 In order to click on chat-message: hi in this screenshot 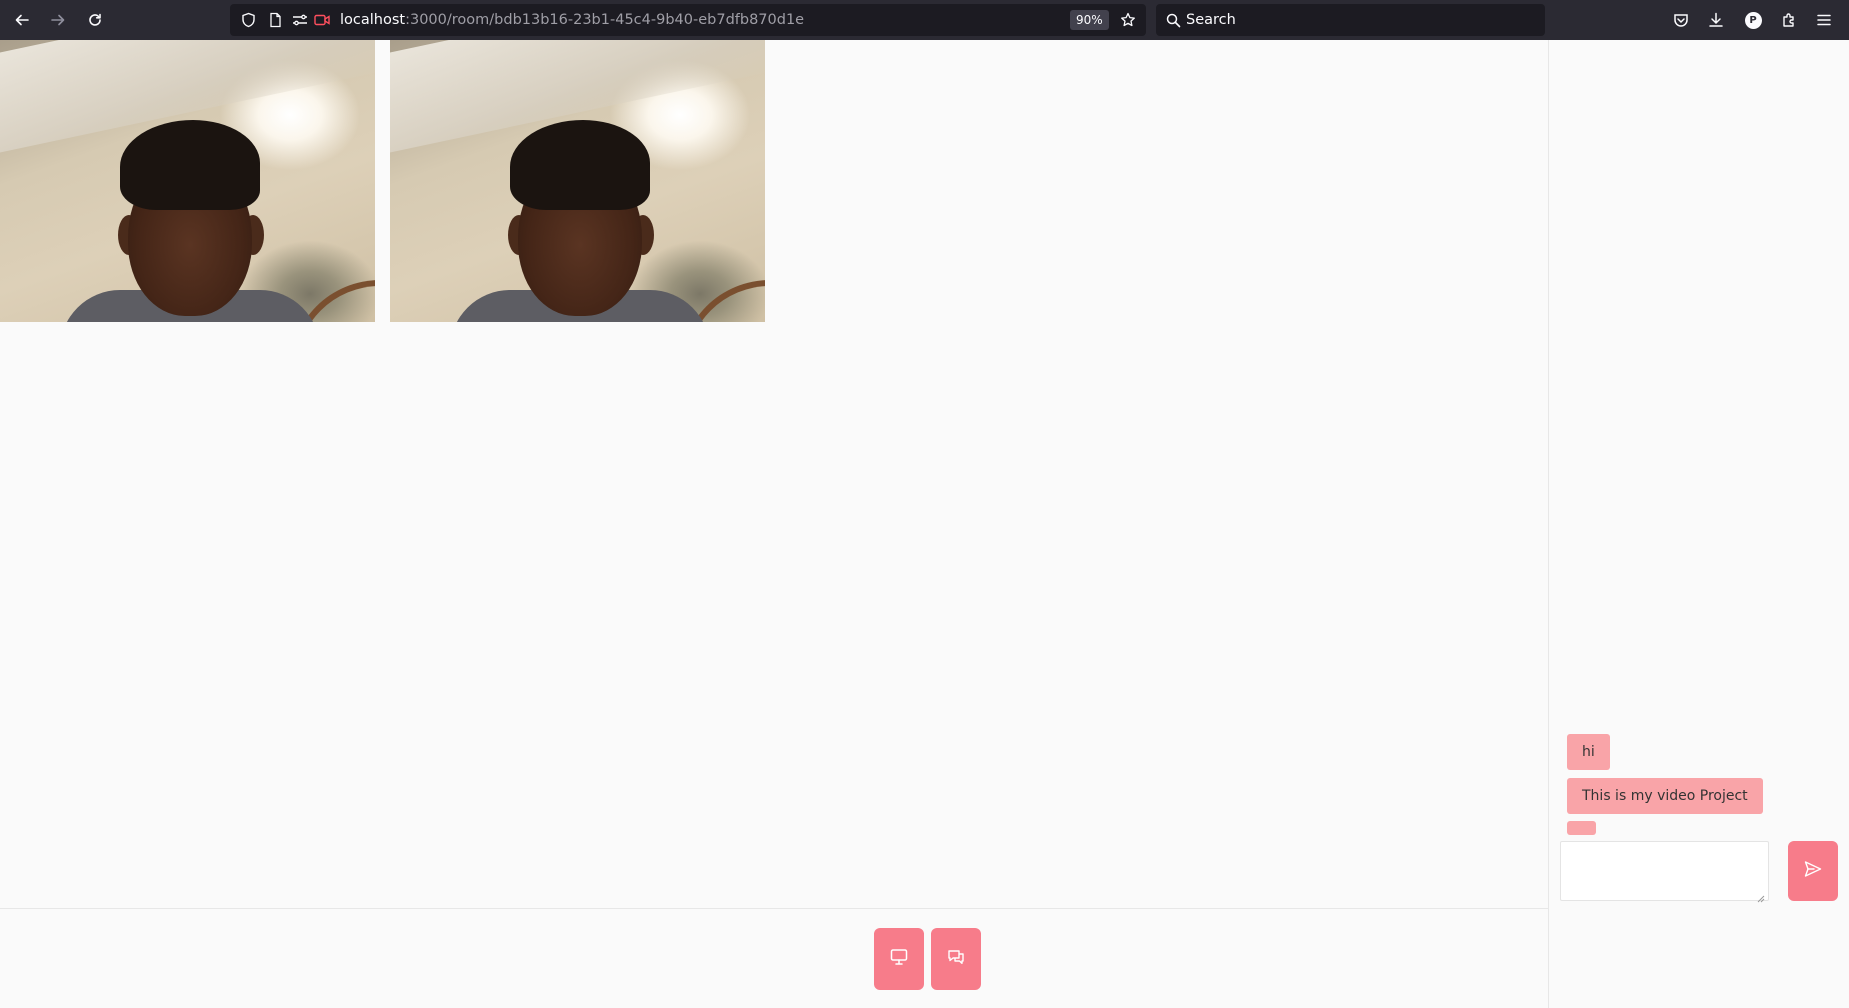, I will do `click(1588, 752)`.